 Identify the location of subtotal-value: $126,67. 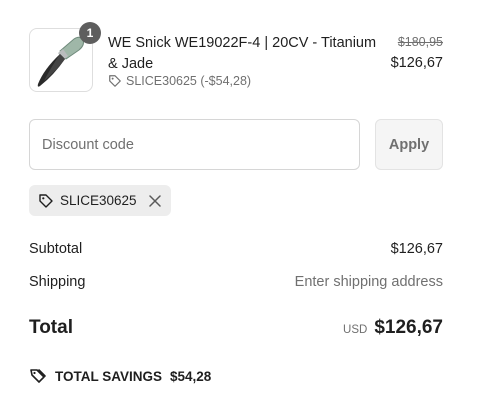
(416, 249).